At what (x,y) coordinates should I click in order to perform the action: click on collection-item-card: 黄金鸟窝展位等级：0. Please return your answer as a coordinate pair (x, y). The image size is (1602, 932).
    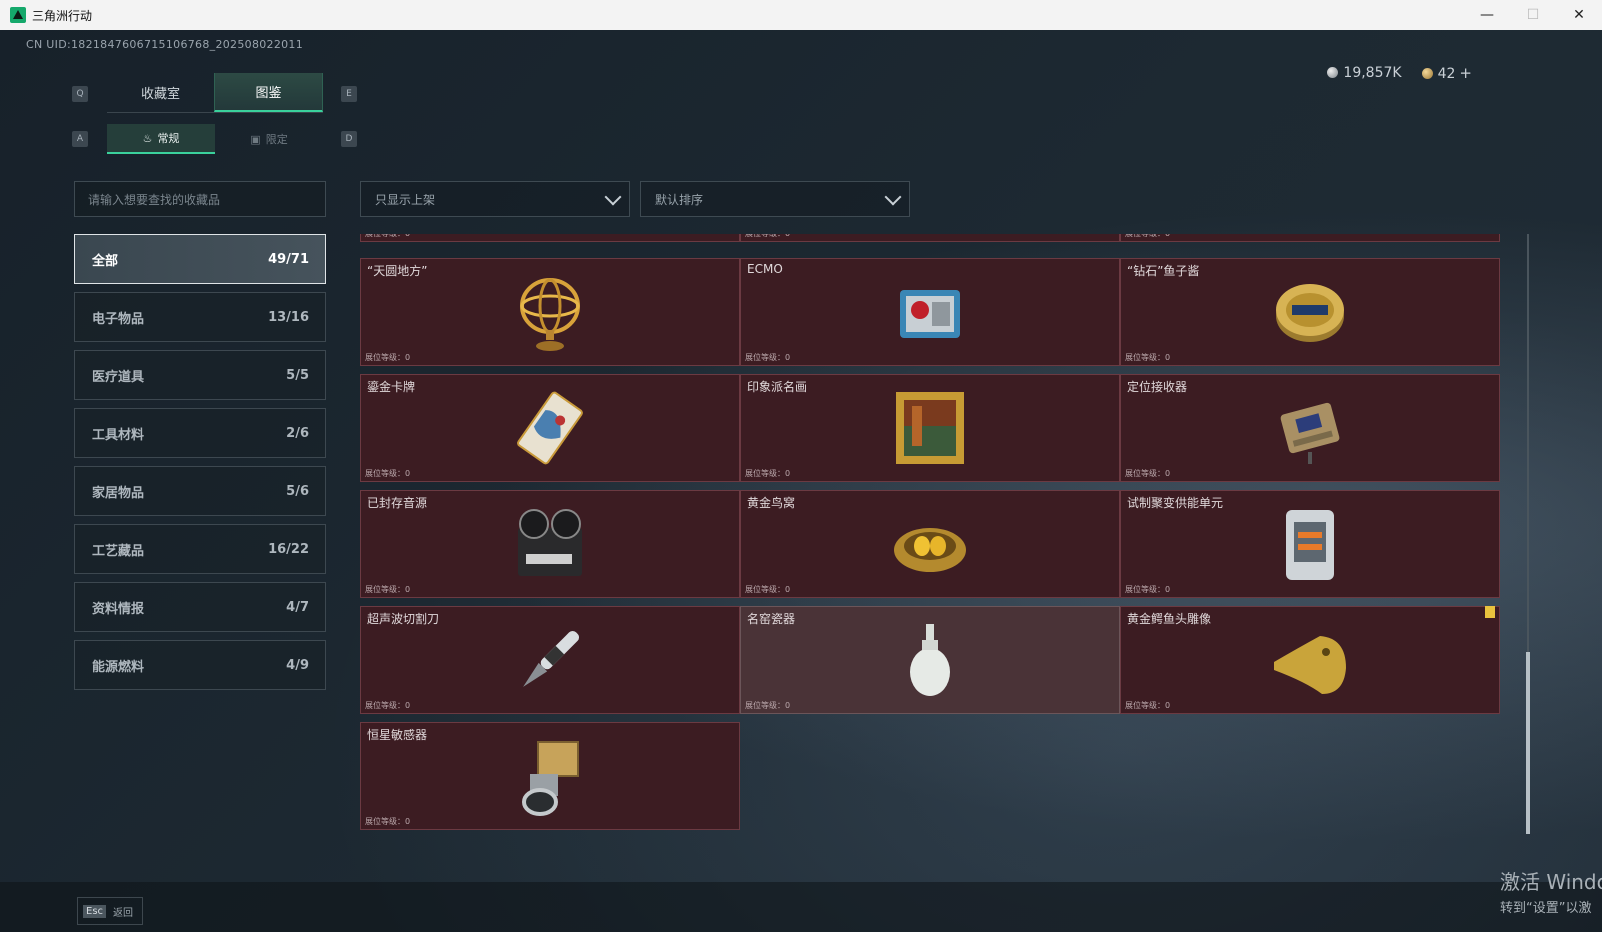
    Looking at the image, I should click on (930, 544).